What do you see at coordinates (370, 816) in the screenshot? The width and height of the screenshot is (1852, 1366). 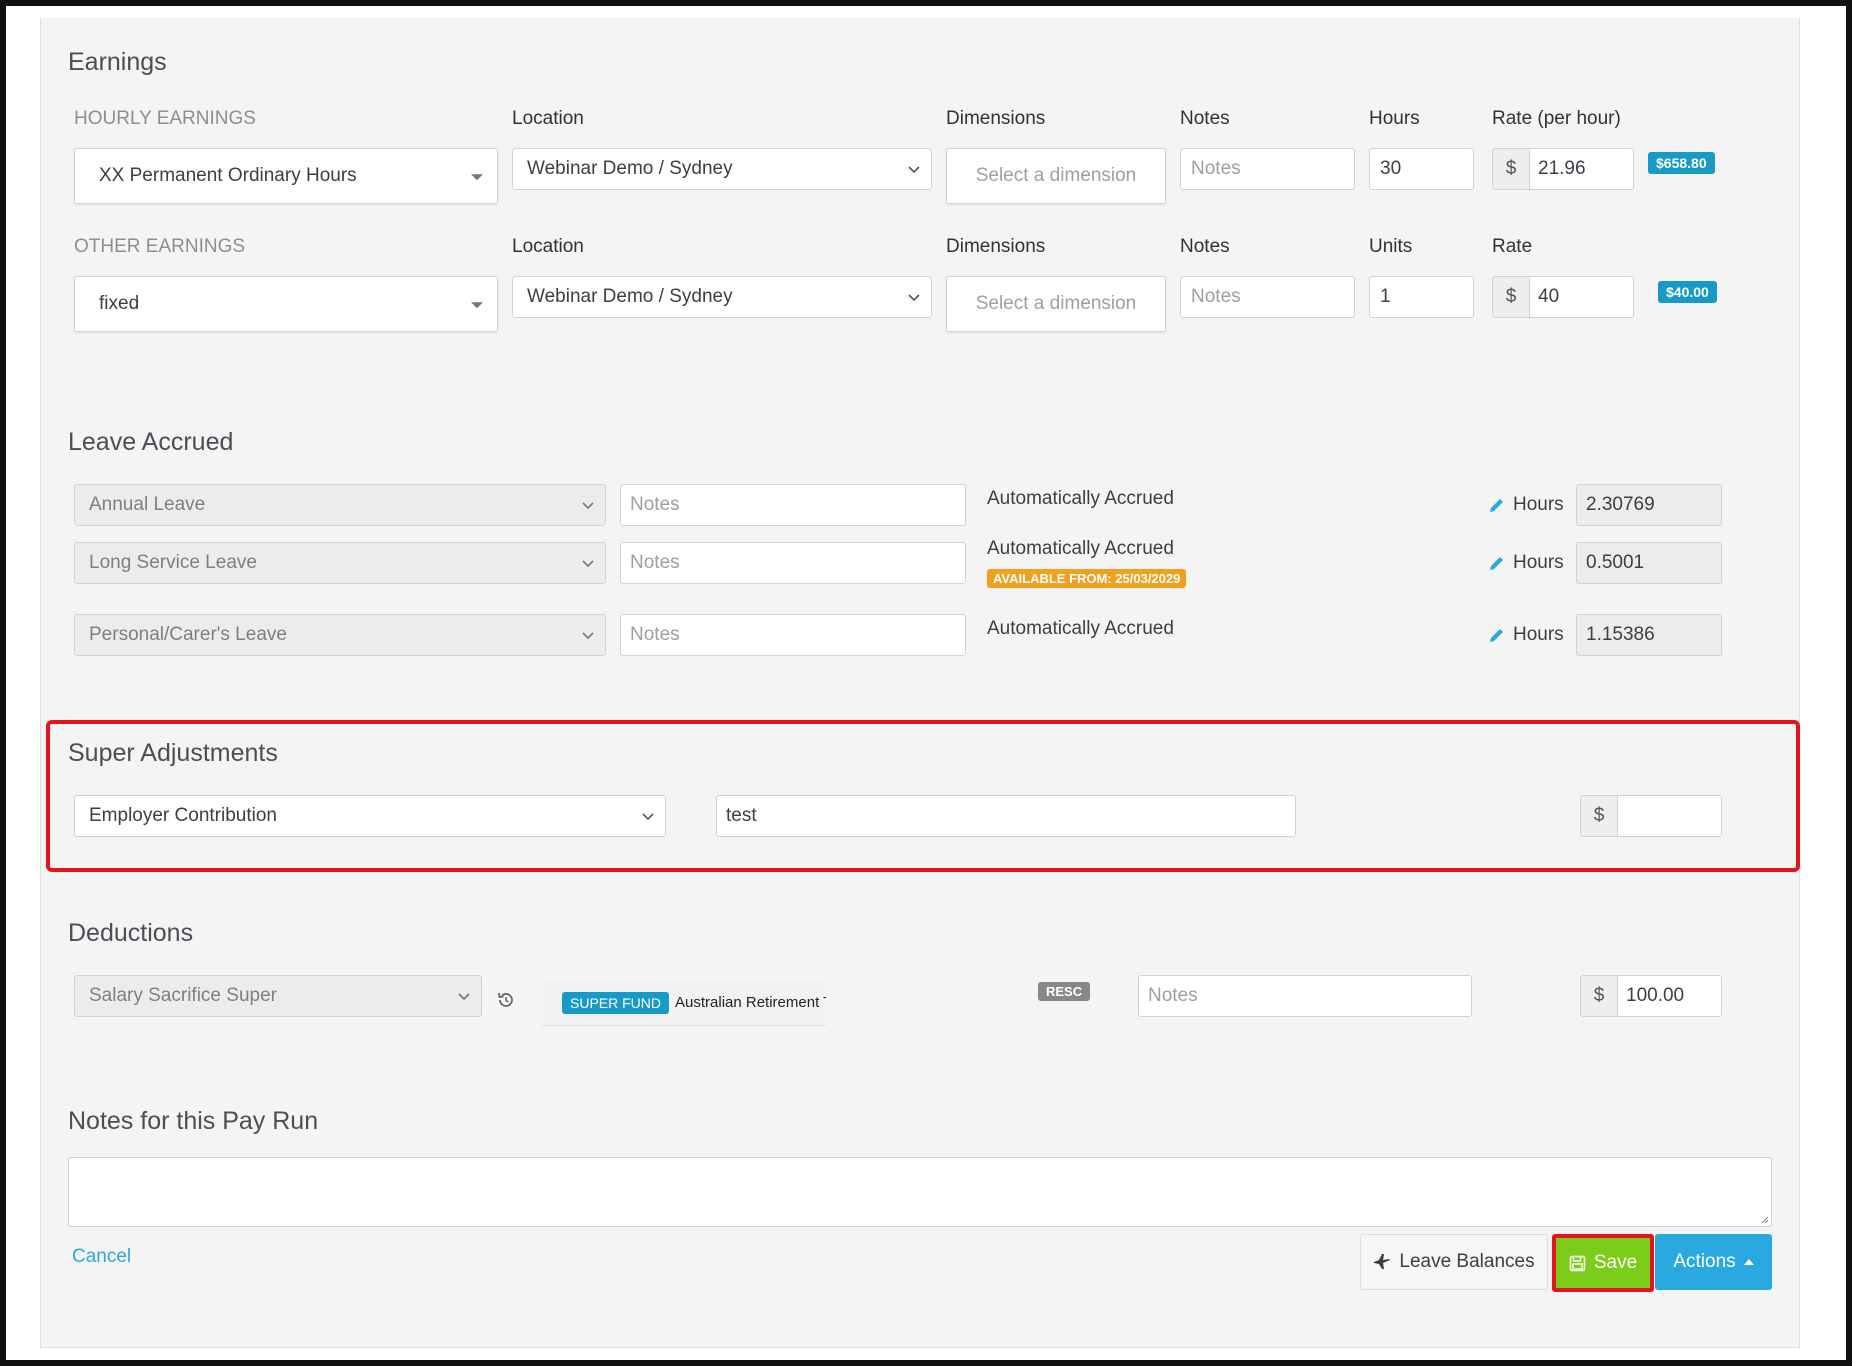 I see `super-adjustment-type-select: Employer Contribution` at bounding box center [370, 816].